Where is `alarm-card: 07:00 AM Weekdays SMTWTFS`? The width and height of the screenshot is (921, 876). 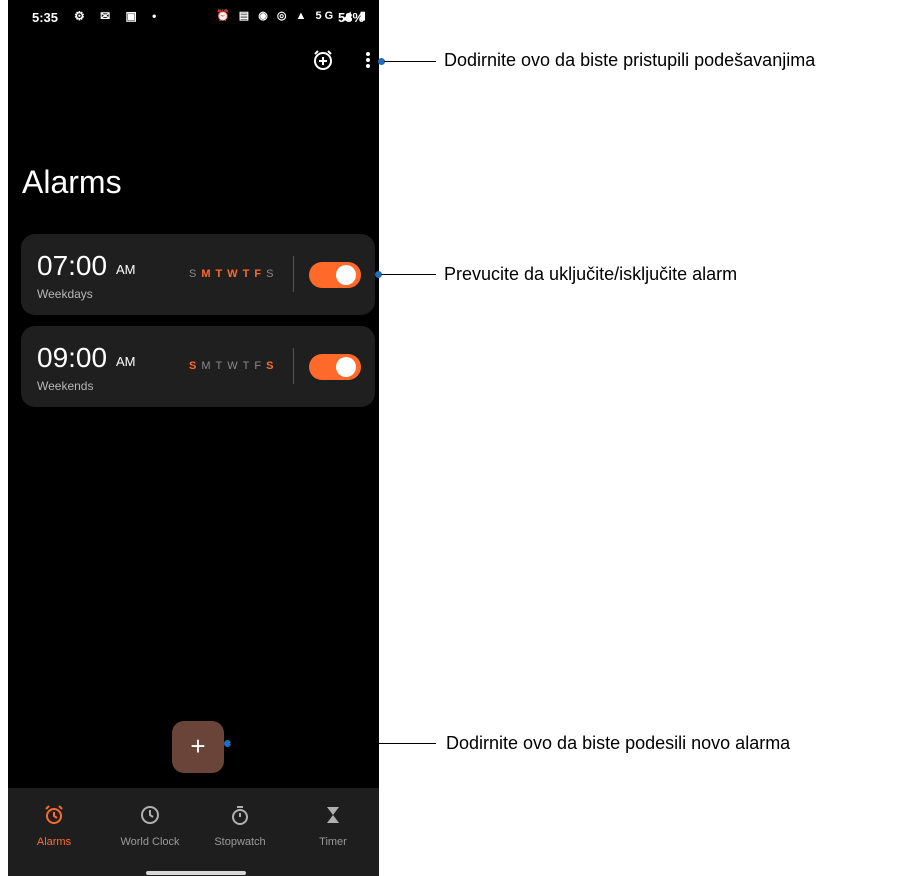
alarm-card: 07:00 AM Weekdays SMTWTFS is located at coordinates (198, 274).